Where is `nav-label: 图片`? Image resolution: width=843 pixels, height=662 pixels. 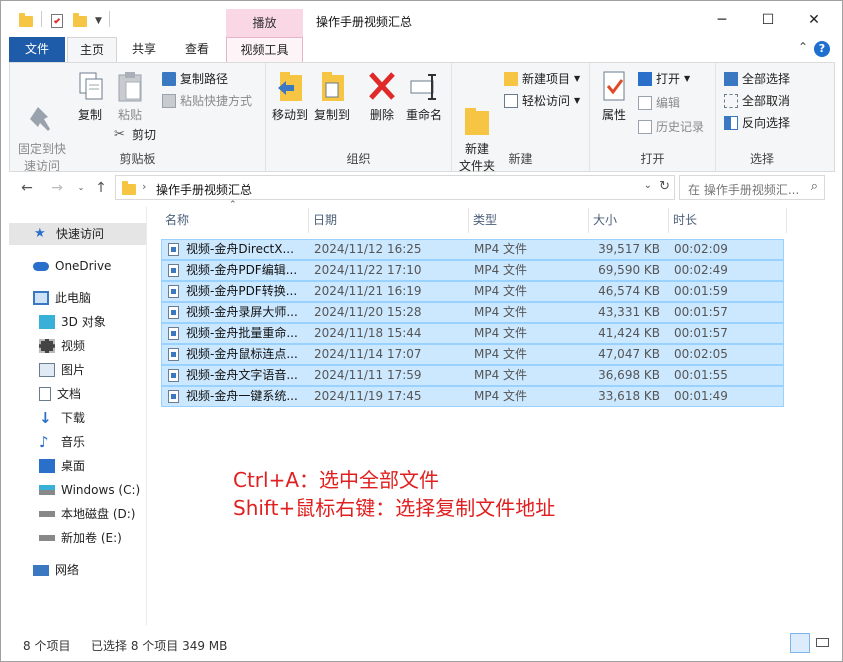
nav-label: 图片 is located at coordinates (73, 370).